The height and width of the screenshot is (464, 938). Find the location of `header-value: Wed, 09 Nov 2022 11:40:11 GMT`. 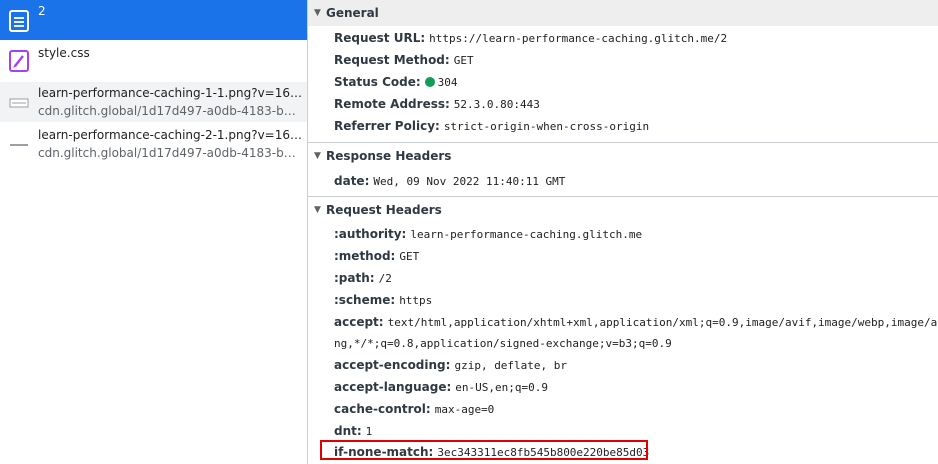

header-value: Wed, 09 Nov 2022 11:40:11 GMT is located at coordinates (469, 181).